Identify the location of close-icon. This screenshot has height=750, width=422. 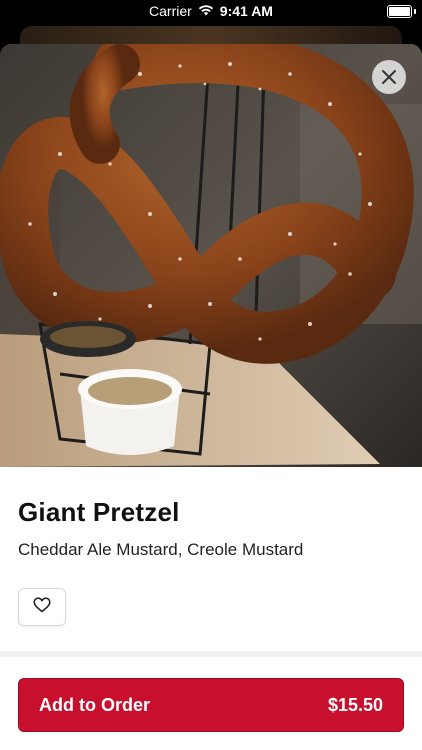
(389, 77).